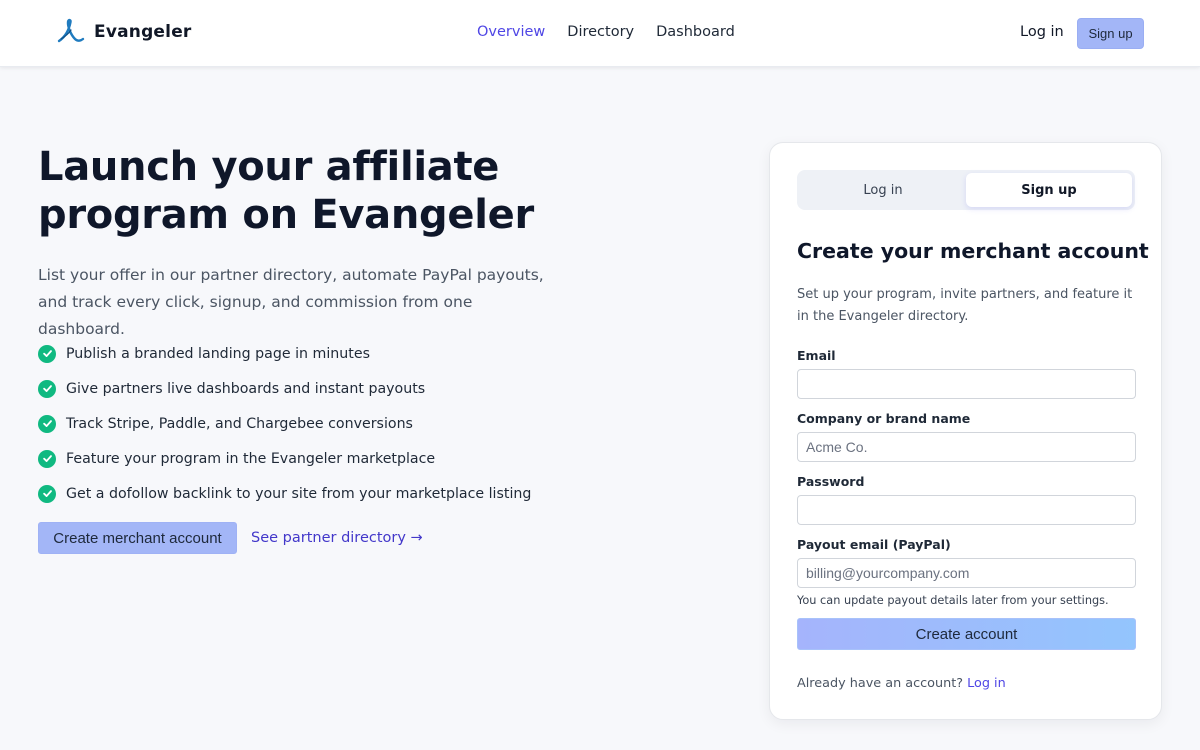 This screenshot has height=750, width=1200. What do you see at coordinates (816, 355) in the screenshot?
I see `email-label: Email` at bounding box center [816, 355].